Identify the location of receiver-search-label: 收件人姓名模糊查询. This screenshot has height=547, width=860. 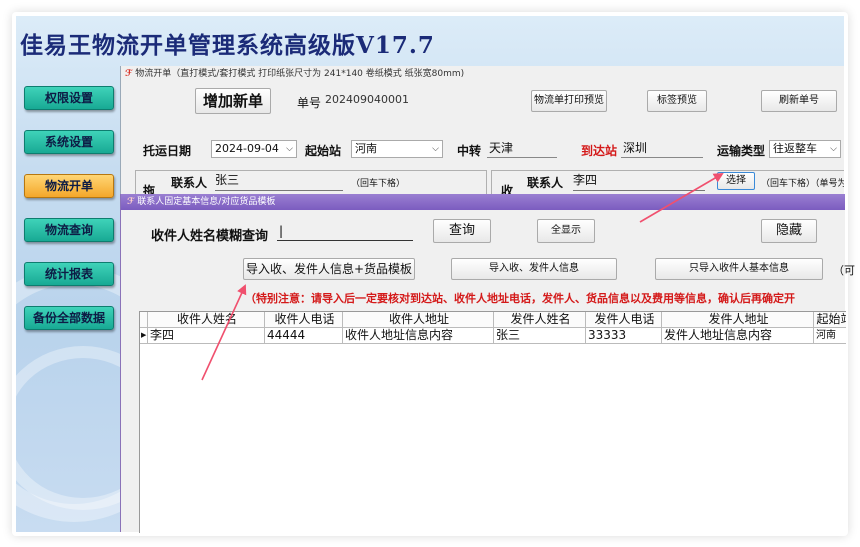
(210, 236).